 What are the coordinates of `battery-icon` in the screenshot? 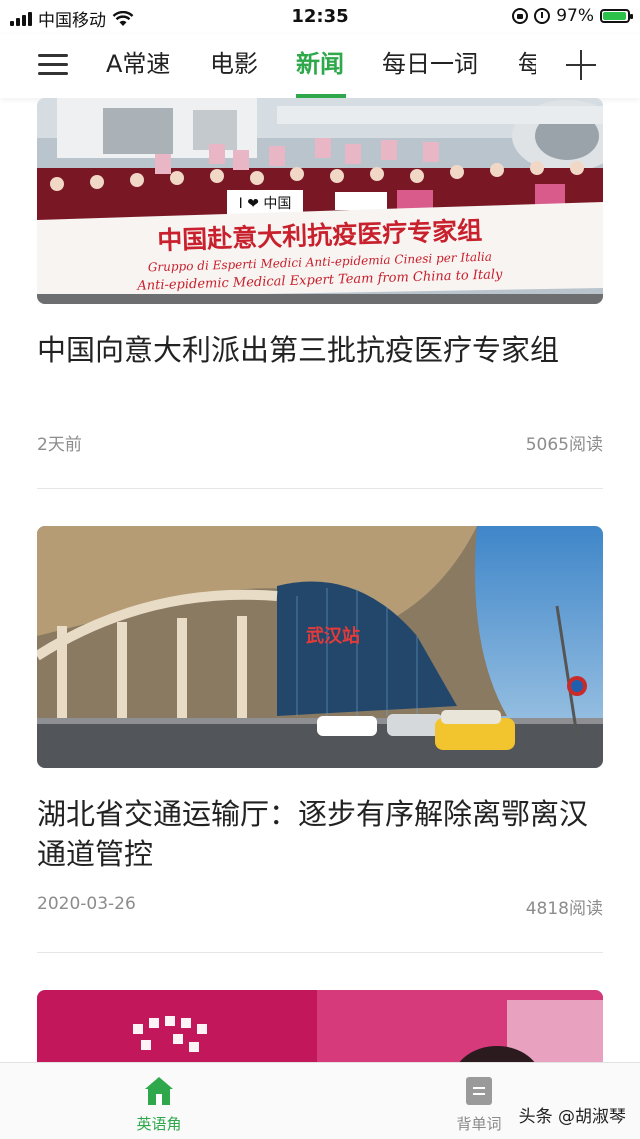 It's located at (616, 16).